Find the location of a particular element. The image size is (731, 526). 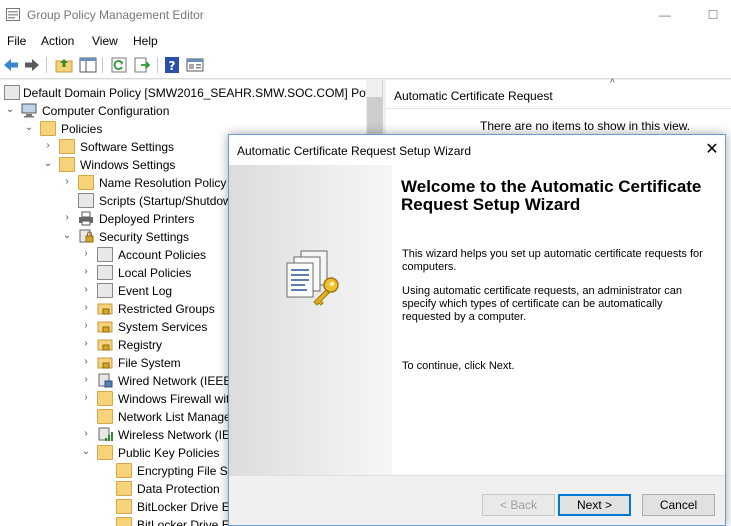

menu-action: Action is located at coordinates (57, 41).